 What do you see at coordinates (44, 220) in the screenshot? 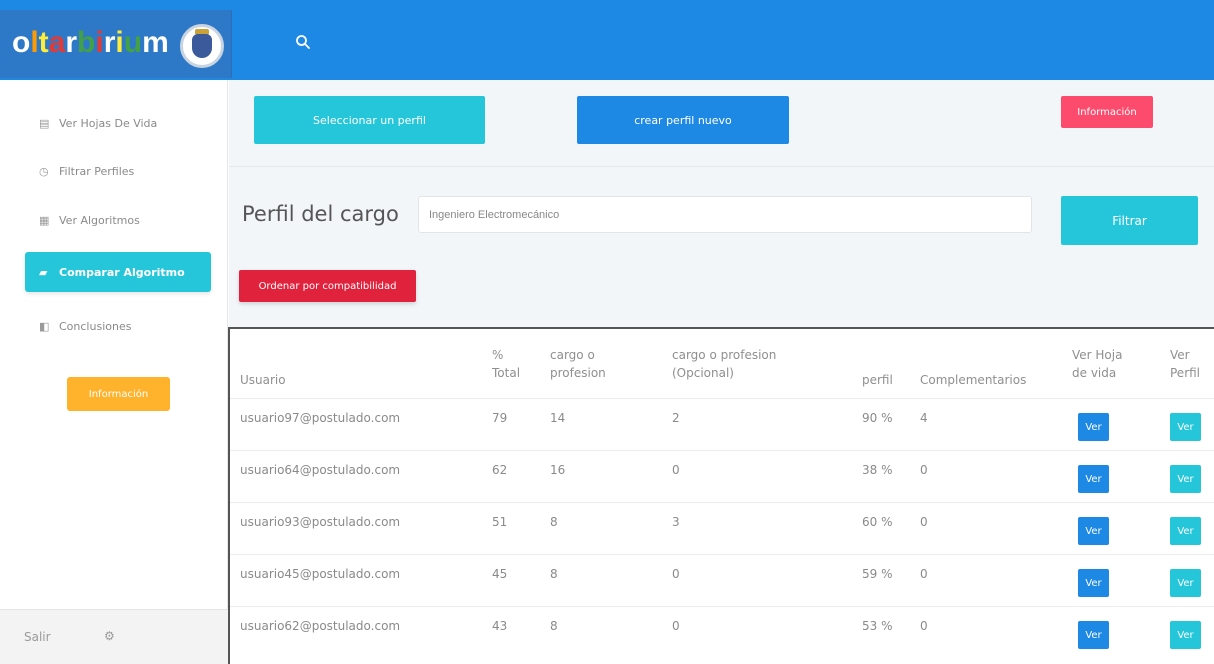
I see `calendar-icon: ▦` at bounding box center [44, 220].